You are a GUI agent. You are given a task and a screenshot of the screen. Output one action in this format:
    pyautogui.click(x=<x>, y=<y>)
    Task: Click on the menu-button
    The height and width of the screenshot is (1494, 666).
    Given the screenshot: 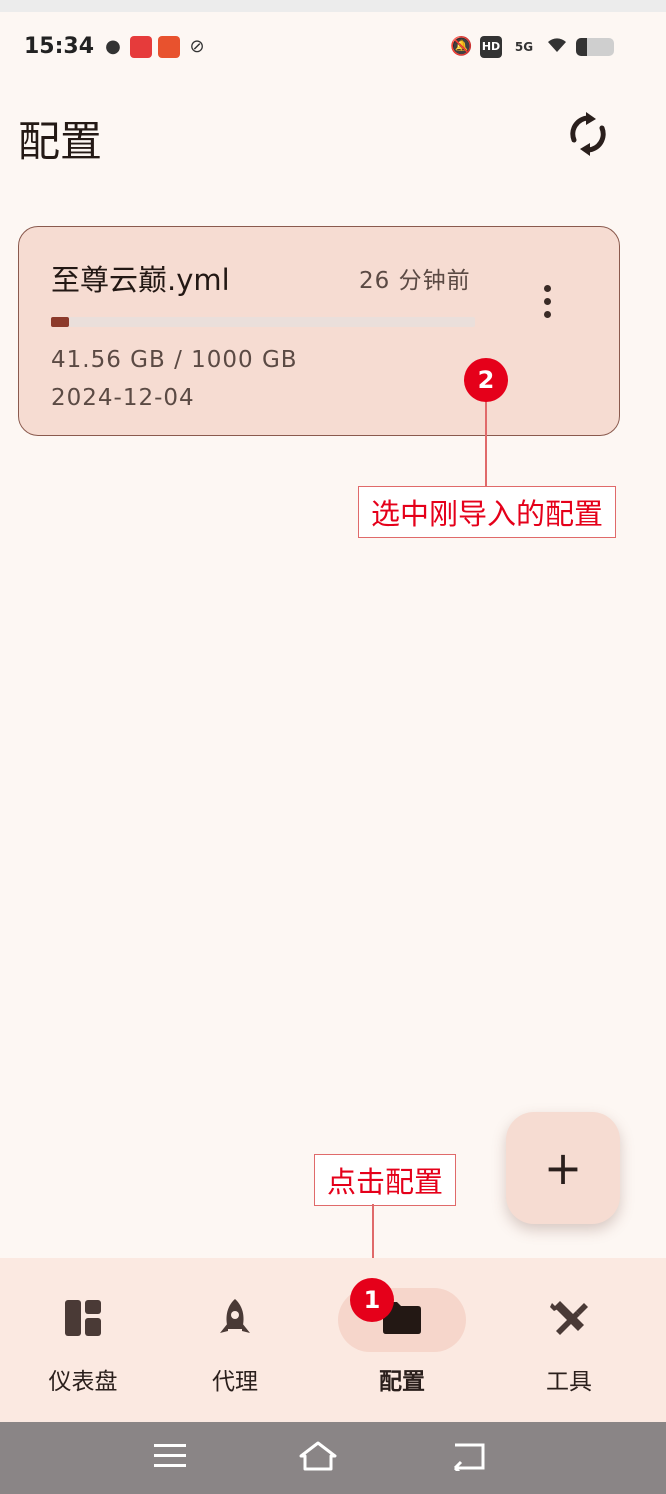 What is the action you would take?
    pyautogui.click(x=170, y=1458)
    